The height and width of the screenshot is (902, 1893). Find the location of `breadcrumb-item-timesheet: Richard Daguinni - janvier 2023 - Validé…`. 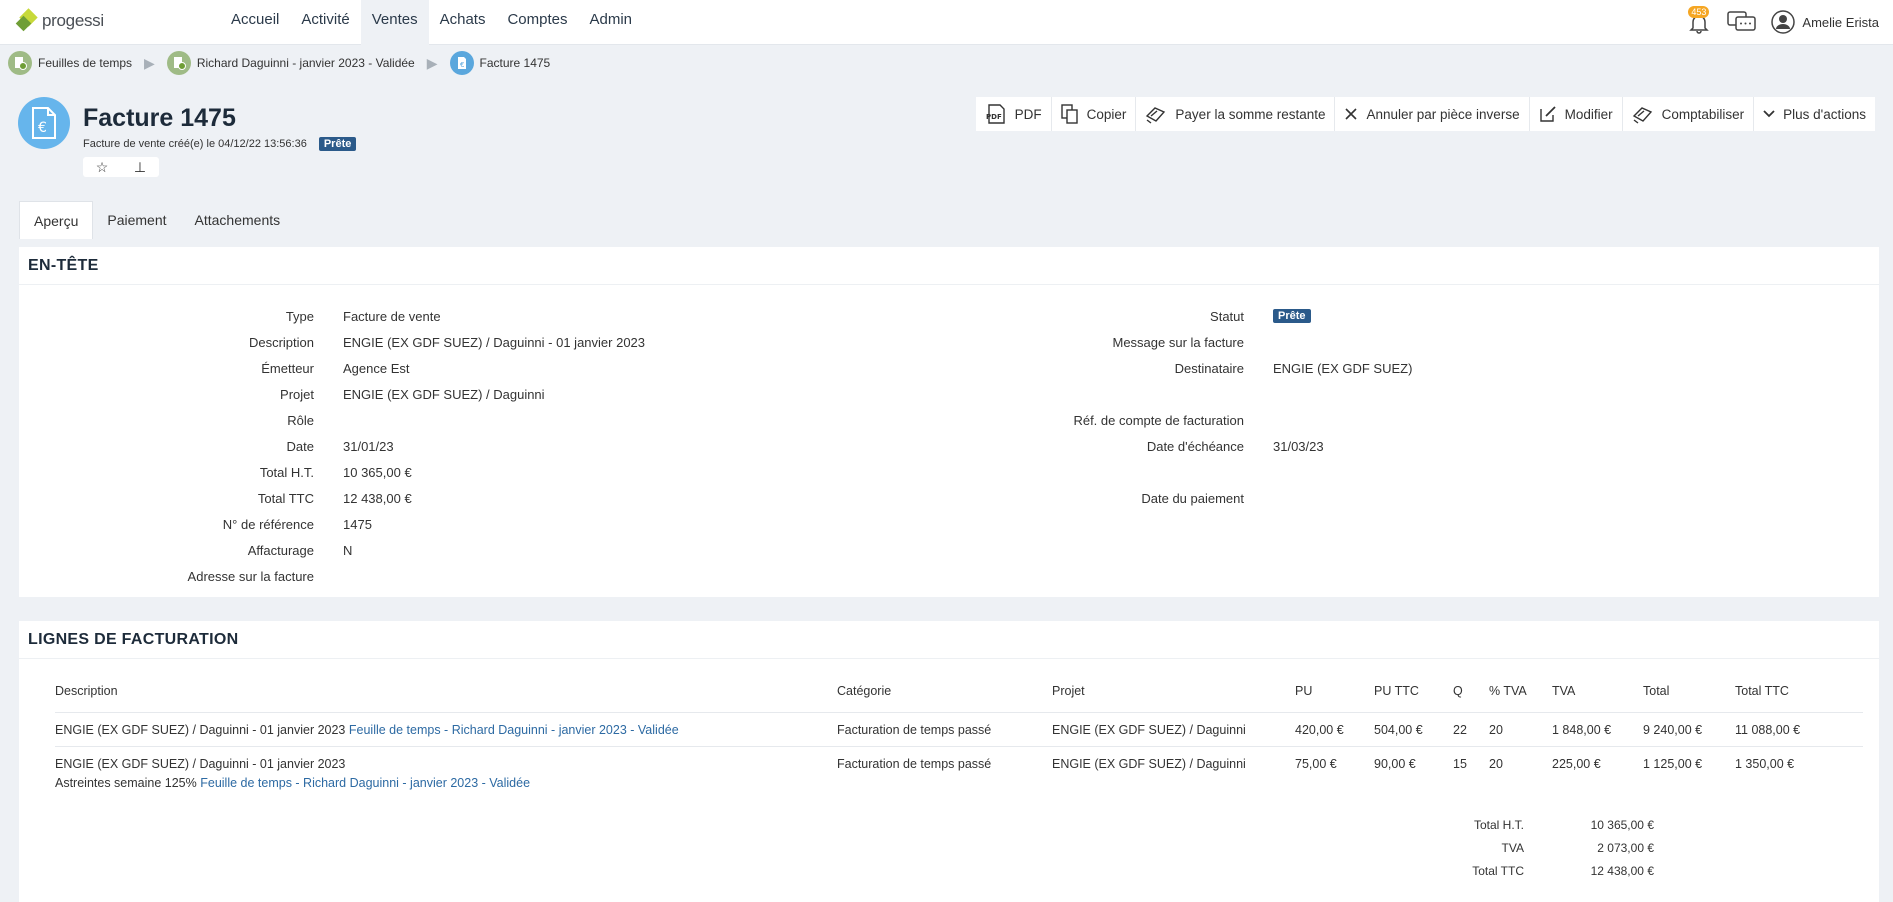

breadcrumb-item-timesheet: Richard Daguinni - janvier 2023 - Validé… is located at coordinates (290, 63).